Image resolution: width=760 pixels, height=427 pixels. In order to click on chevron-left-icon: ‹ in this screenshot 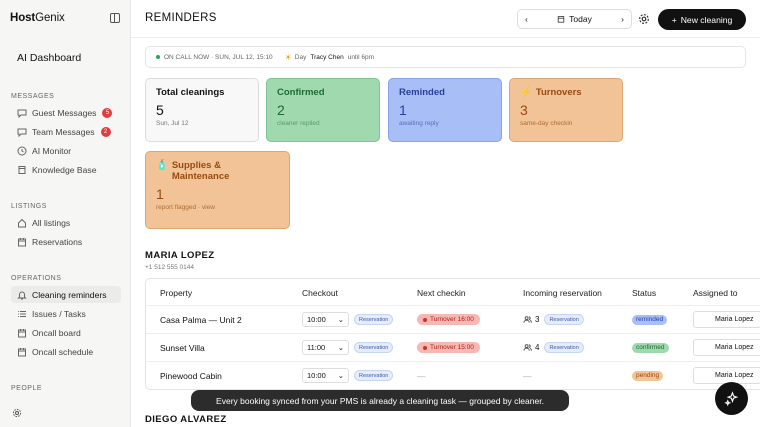, I will do `click(526, 19)`.